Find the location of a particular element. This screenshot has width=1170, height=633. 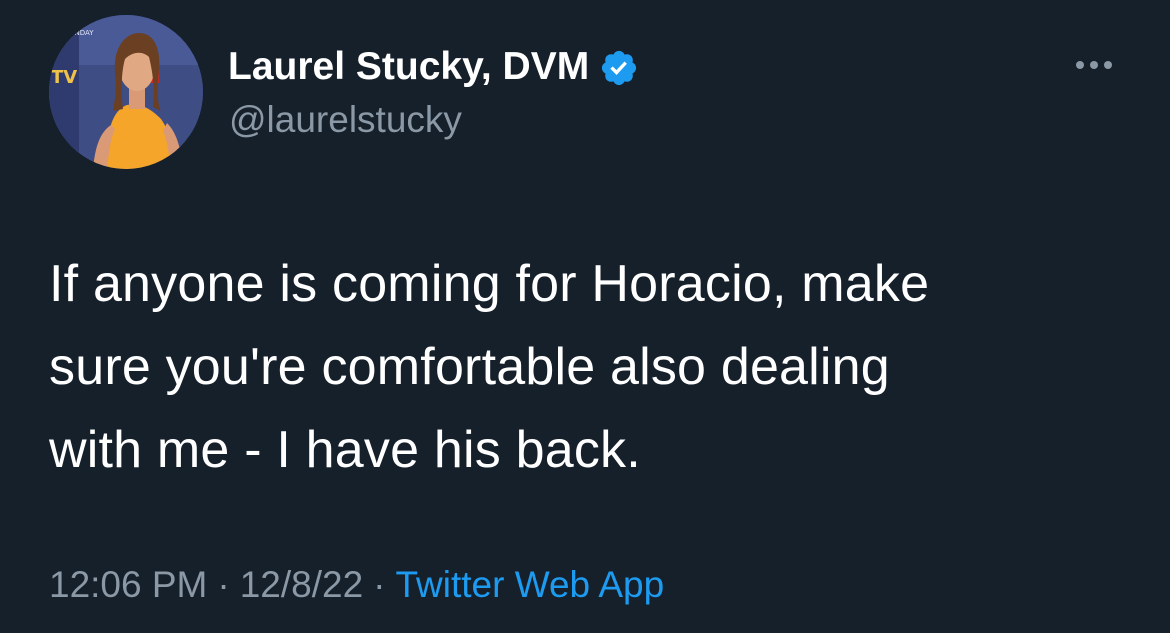

avatar-image: MONDAY TV is located at coordinates (126, 92).